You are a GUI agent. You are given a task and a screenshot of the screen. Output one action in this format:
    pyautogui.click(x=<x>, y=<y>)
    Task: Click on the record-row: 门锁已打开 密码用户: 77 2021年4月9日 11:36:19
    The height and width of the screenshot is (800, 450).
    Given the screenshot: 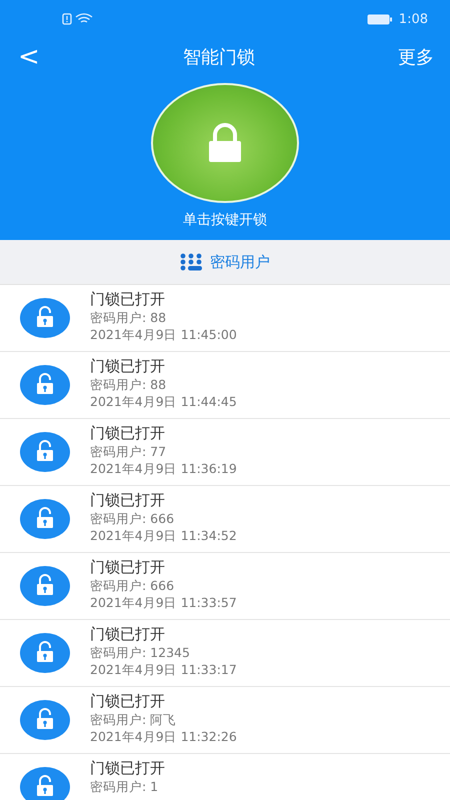 What is the action you would take?
    pyautogui.click(x=225, y=452)
    